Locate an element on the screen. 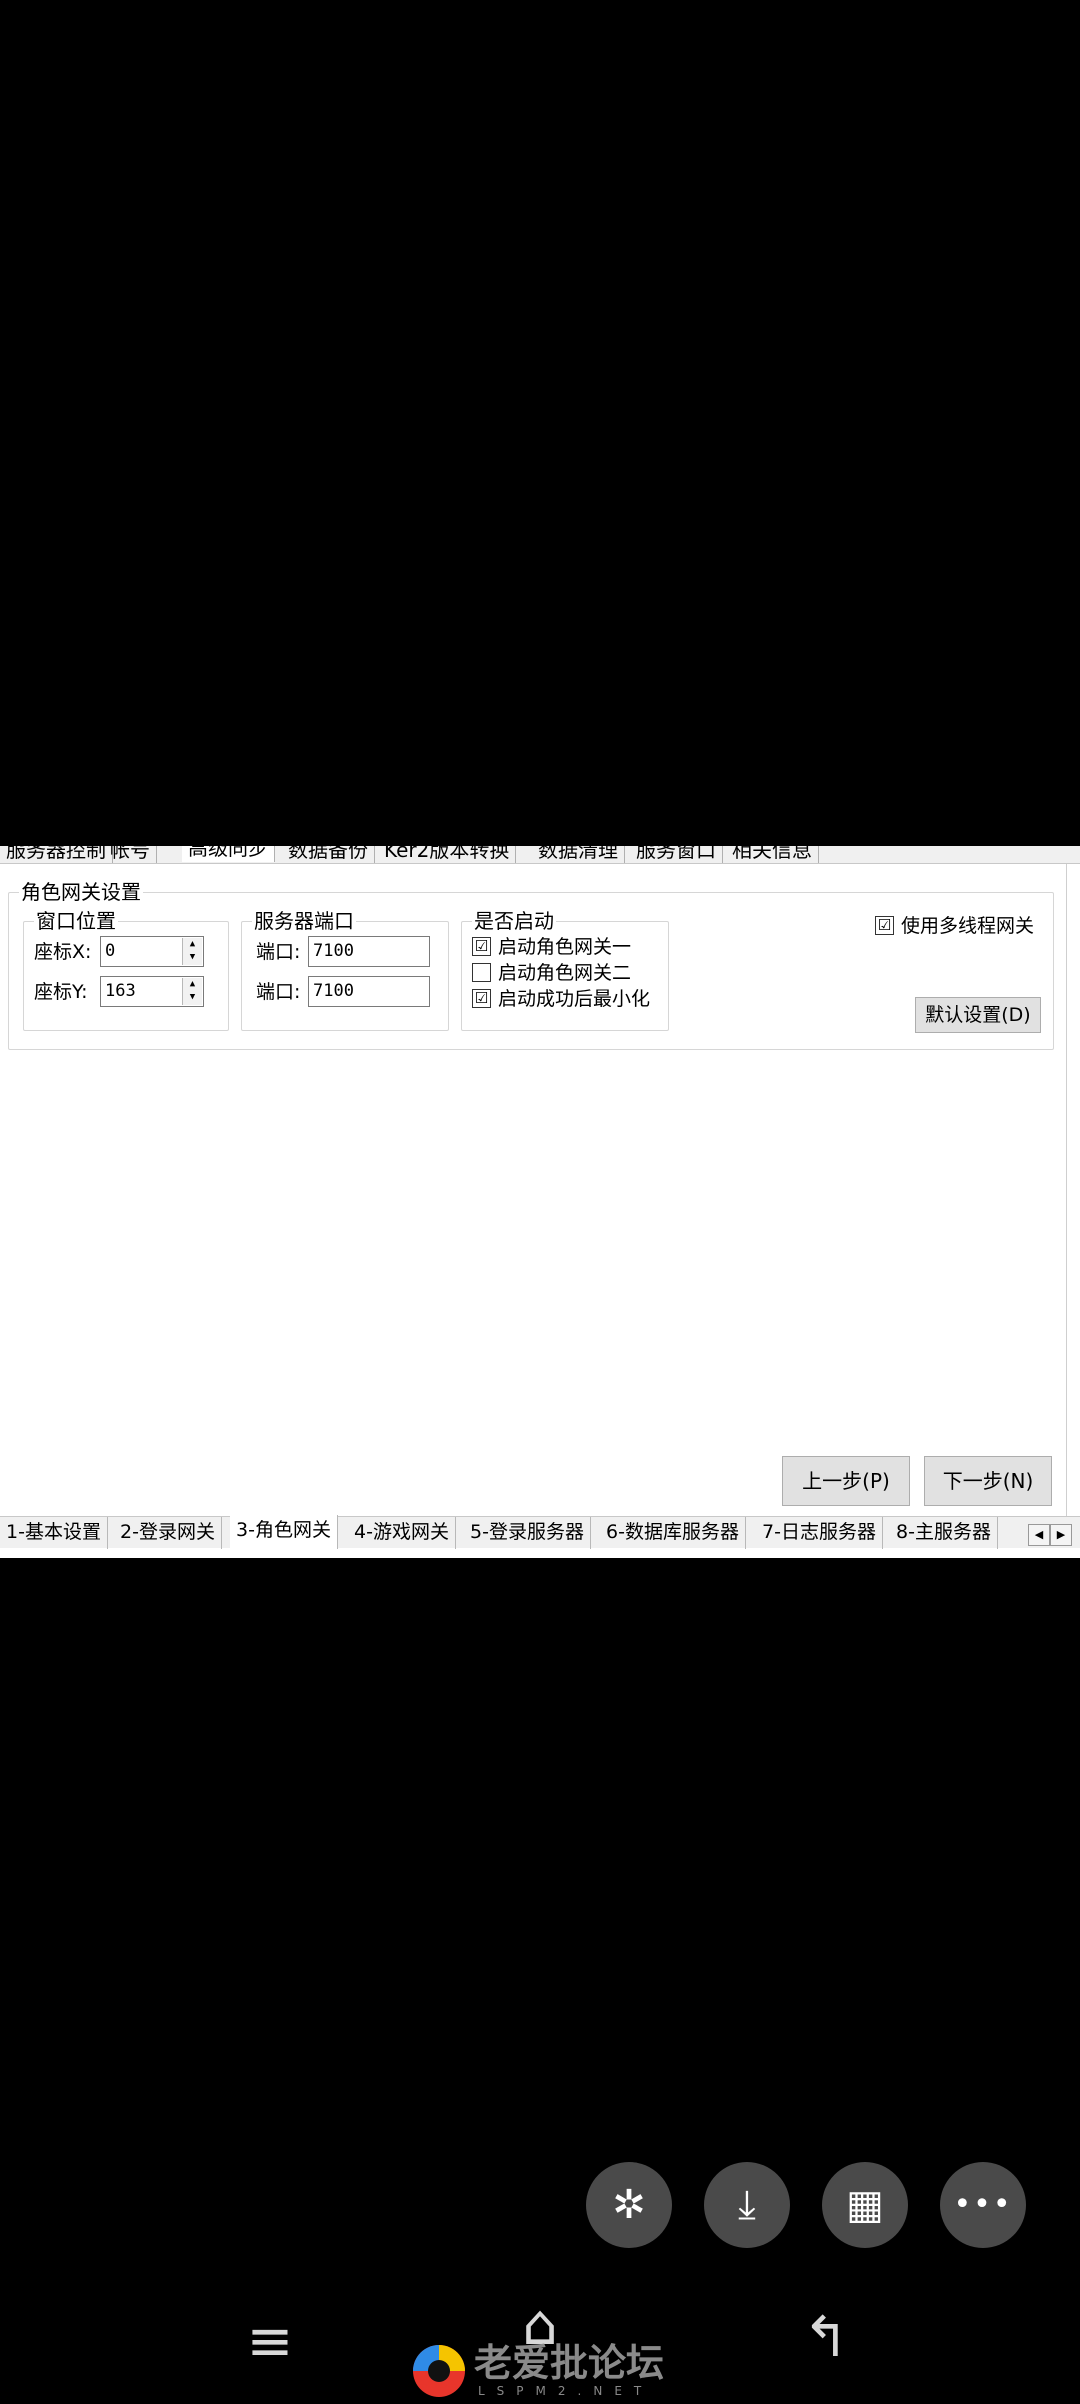 The image size is (1080, 2404). coord-y-input: 163 ▲ ▼ is located at coordinates (152, 991).